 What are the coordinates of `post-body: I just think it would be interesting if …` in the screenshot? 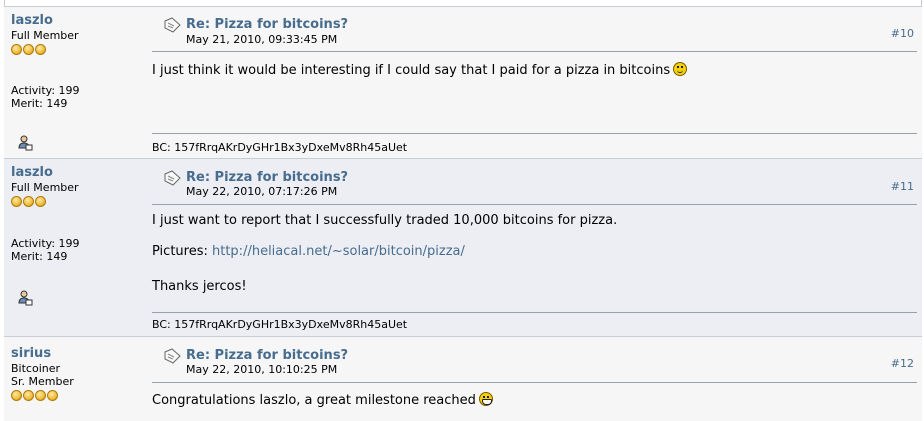 It's located at (529, 70).